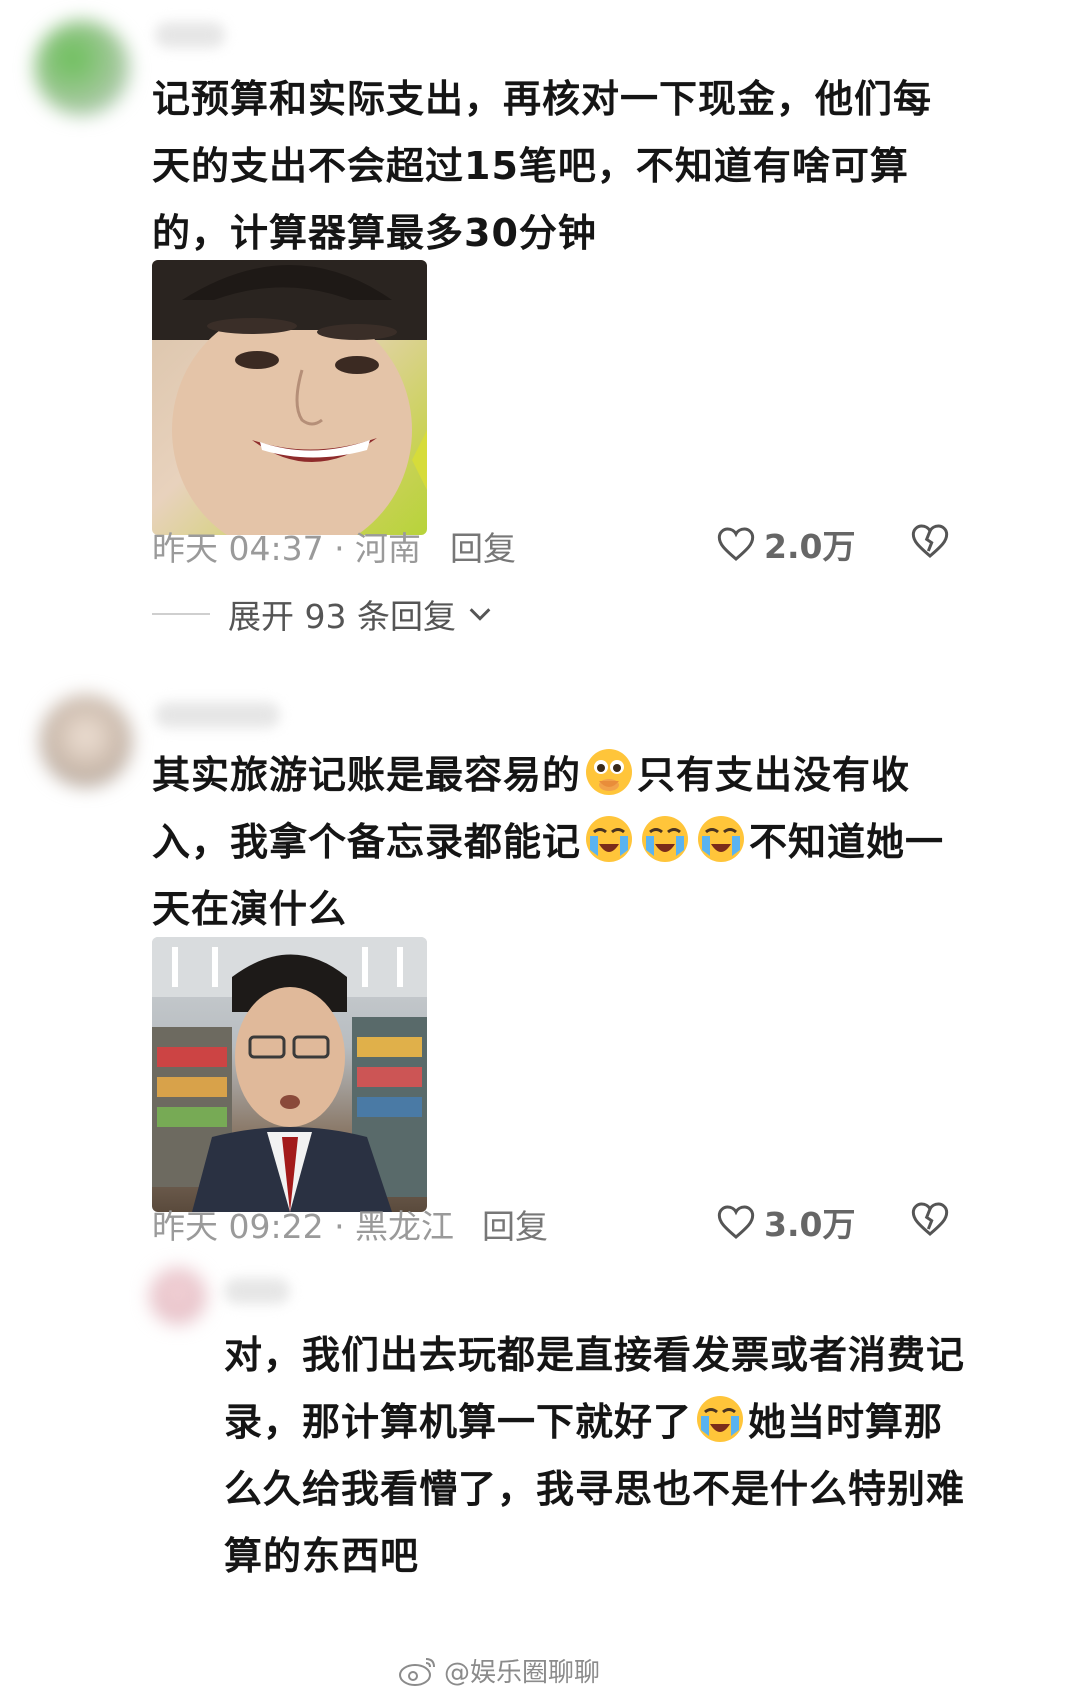  Describe the element at coordinates (250, 909) in the screenshot. I see `comment-text-part: 天在演什么` at that location.